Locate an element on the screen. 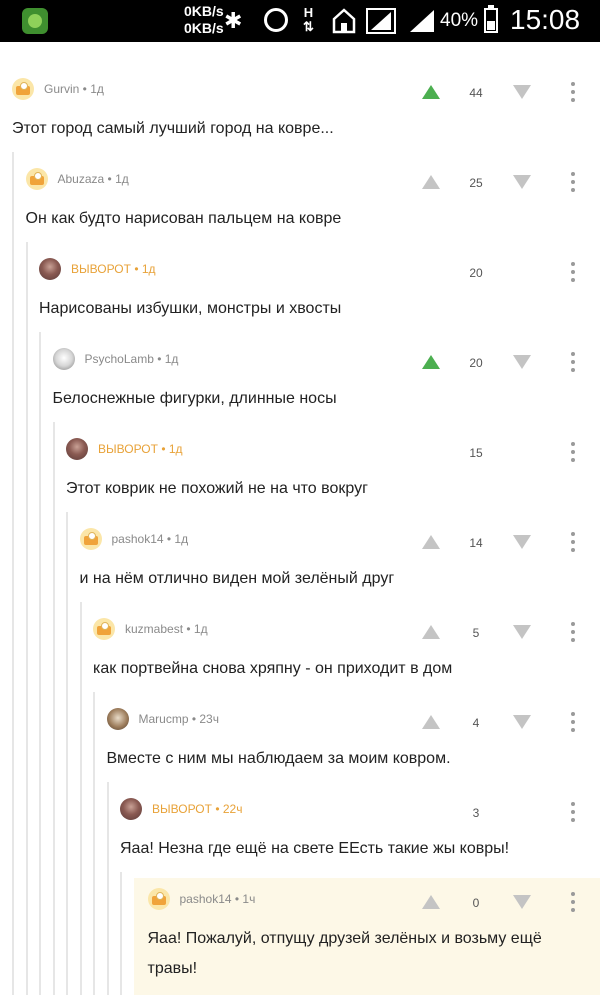 The width and height of the screenshot is (600, 995). comment-header: ВЫВОРОТ • 1д 20 is located at coordinates (319, 271).